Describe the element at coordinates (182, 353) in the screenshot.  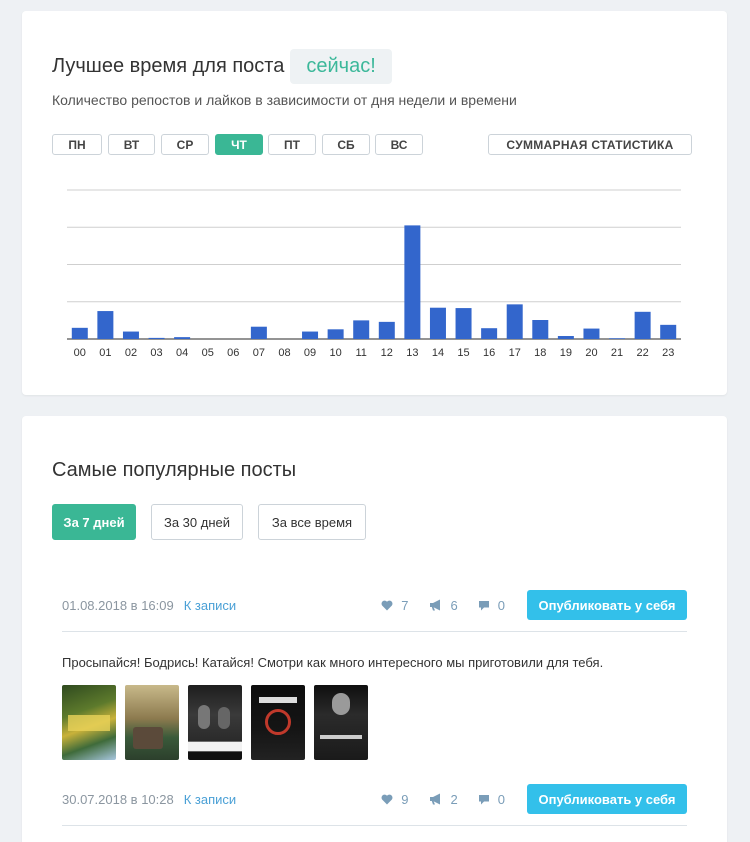
I see `x-tick-label: 04` at that location.